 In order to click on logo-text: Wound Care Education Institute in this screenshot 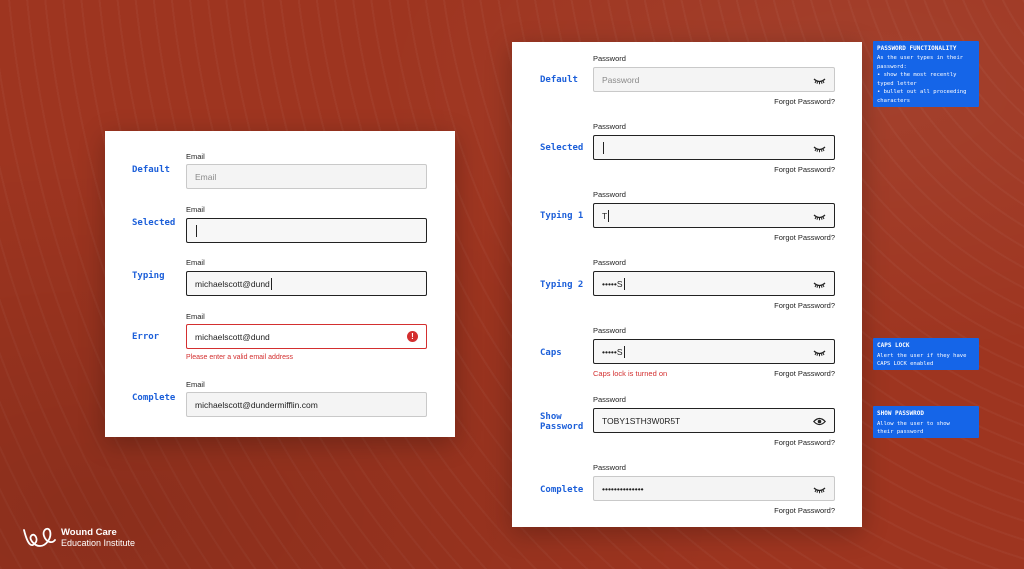, I will do `click(98, 538)`.